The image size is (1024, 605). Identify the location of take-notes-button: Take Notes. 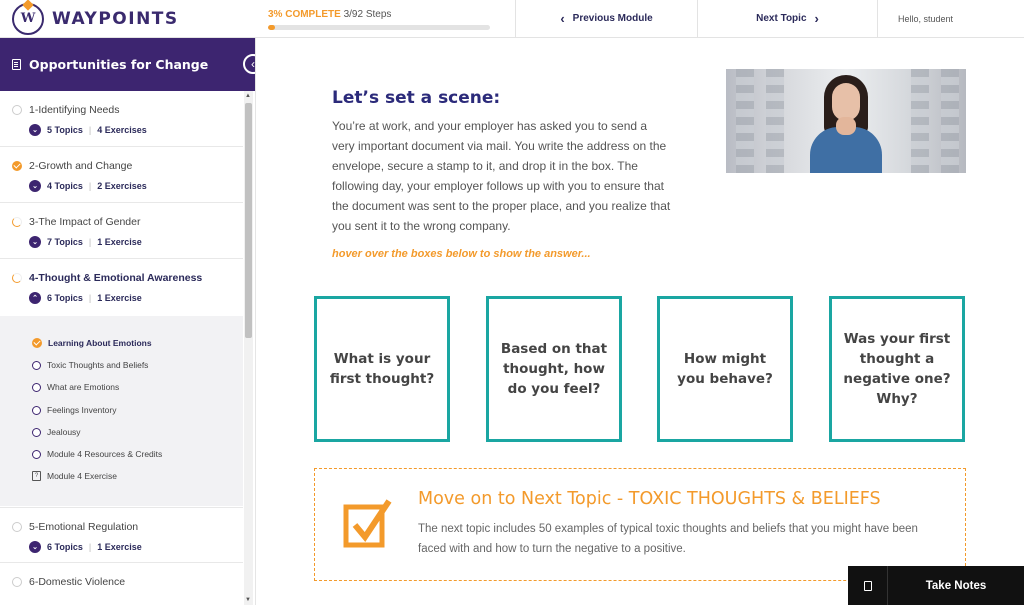
(936, 585).